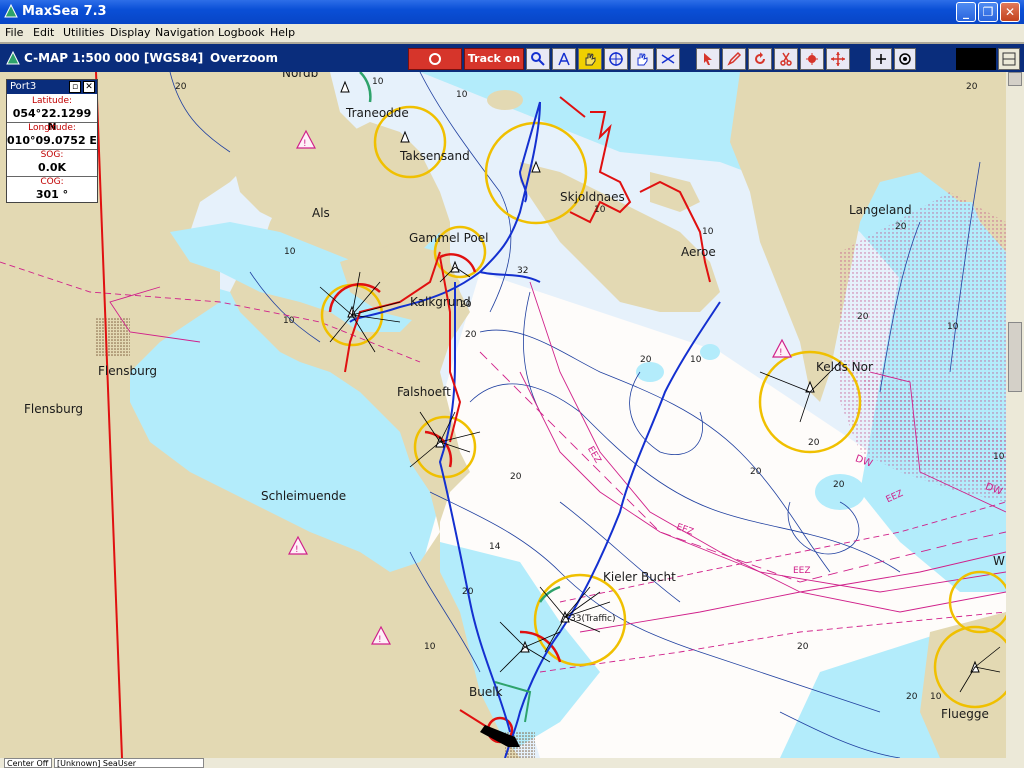  Describe the element at coordinates (114, 58) in the screenshot. I see `chart-scale-label: C-MAP 1:500 000 [WGS84]` at that location.